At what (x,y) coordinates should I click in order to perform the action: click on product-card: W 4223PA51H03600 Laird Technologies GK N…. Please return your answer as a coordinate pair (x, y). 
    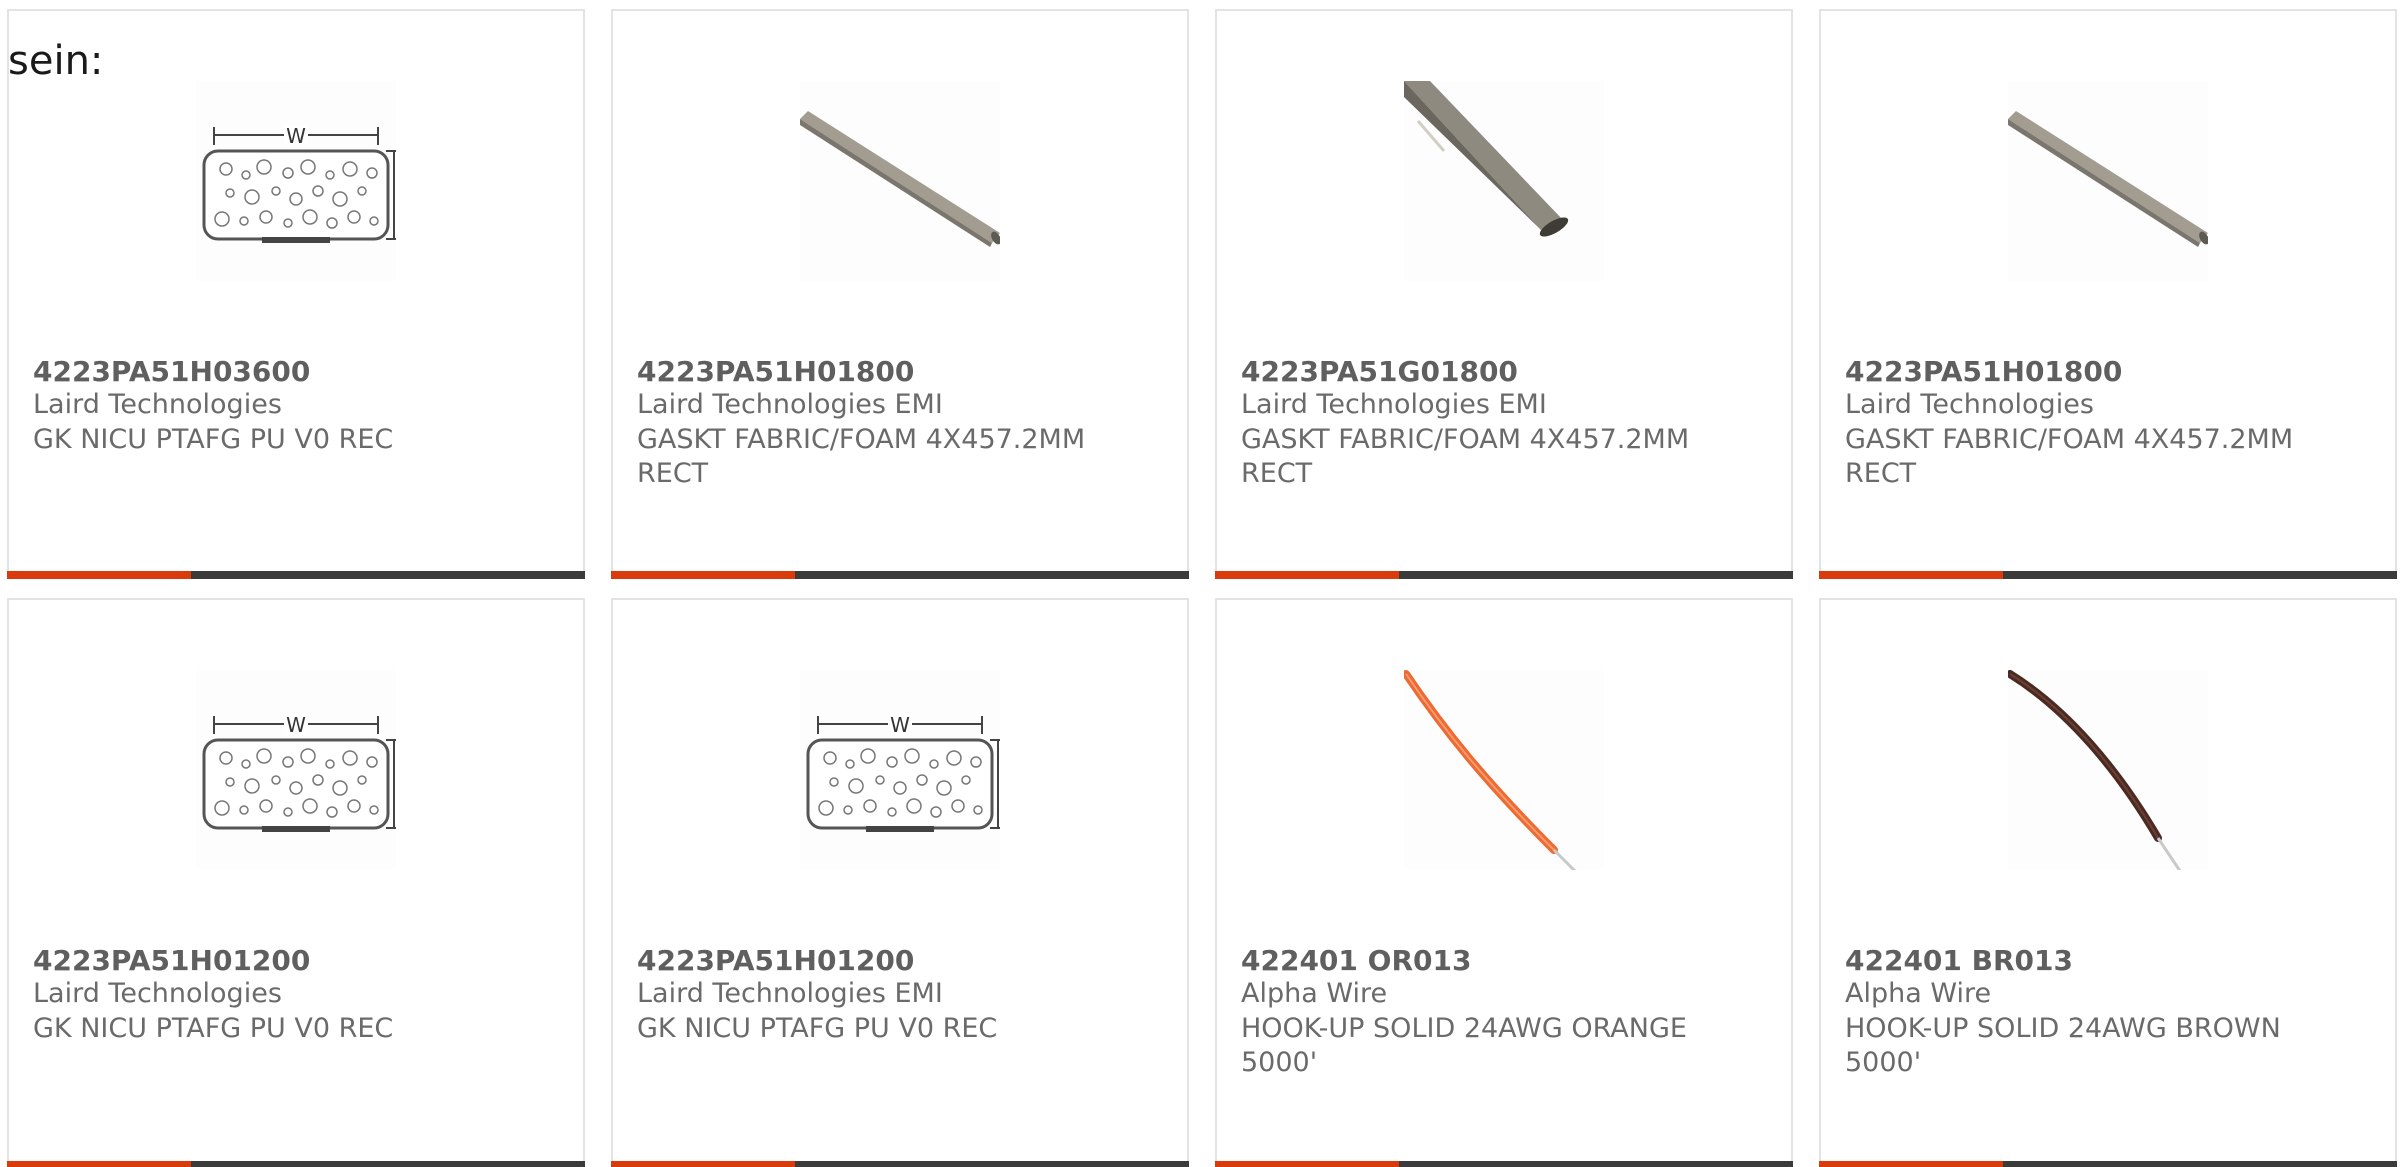
    Looking at the image, I should click on (296, 294).